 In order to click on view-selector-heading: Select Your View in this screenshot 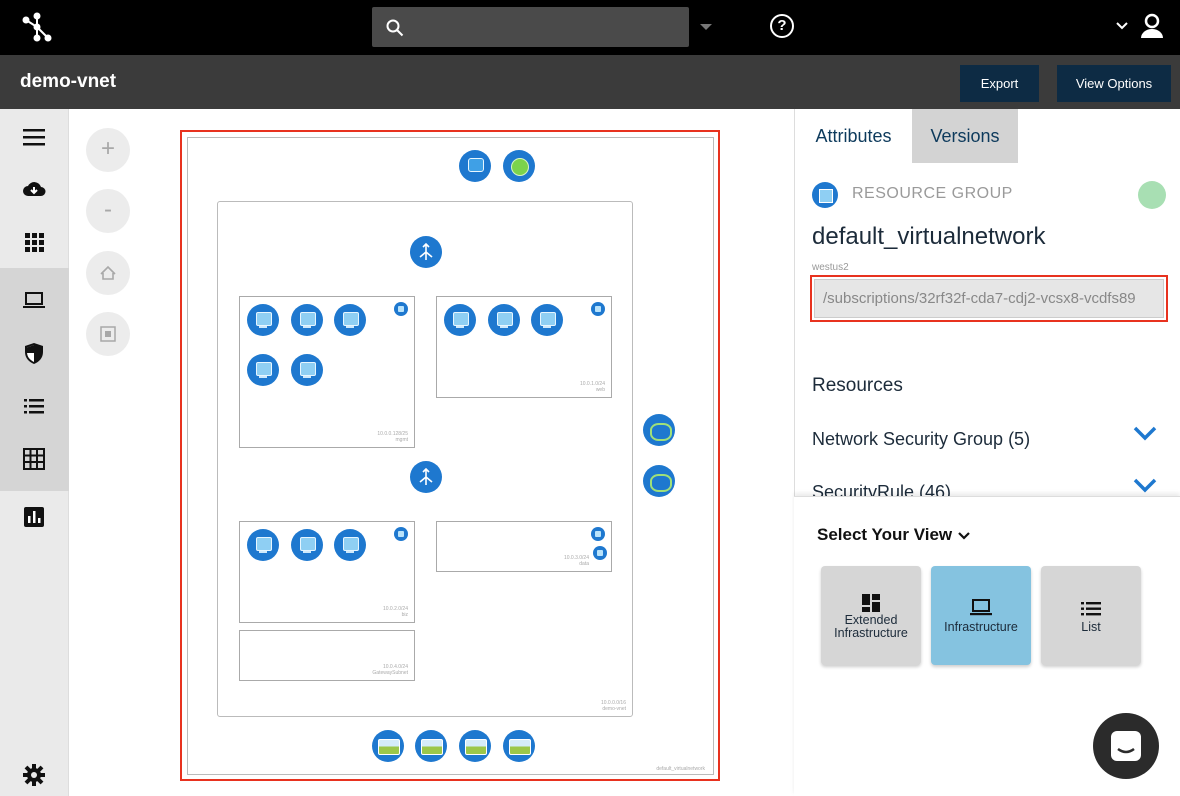, I will do `click(885, 534)`.